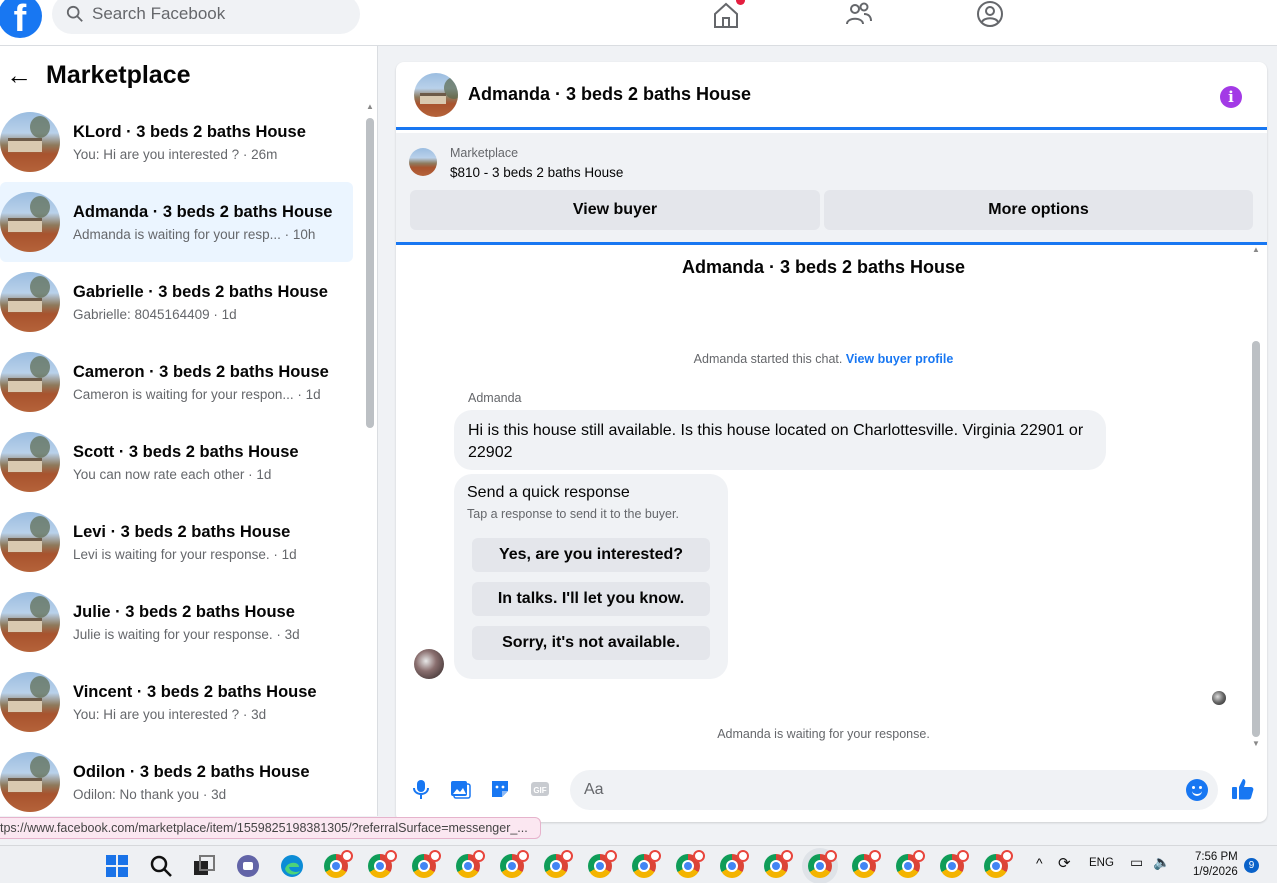  What do you see at coordinates (117, 866) in the screenshot?
I see `windows-start-icon` at bounding box center [117, 866].